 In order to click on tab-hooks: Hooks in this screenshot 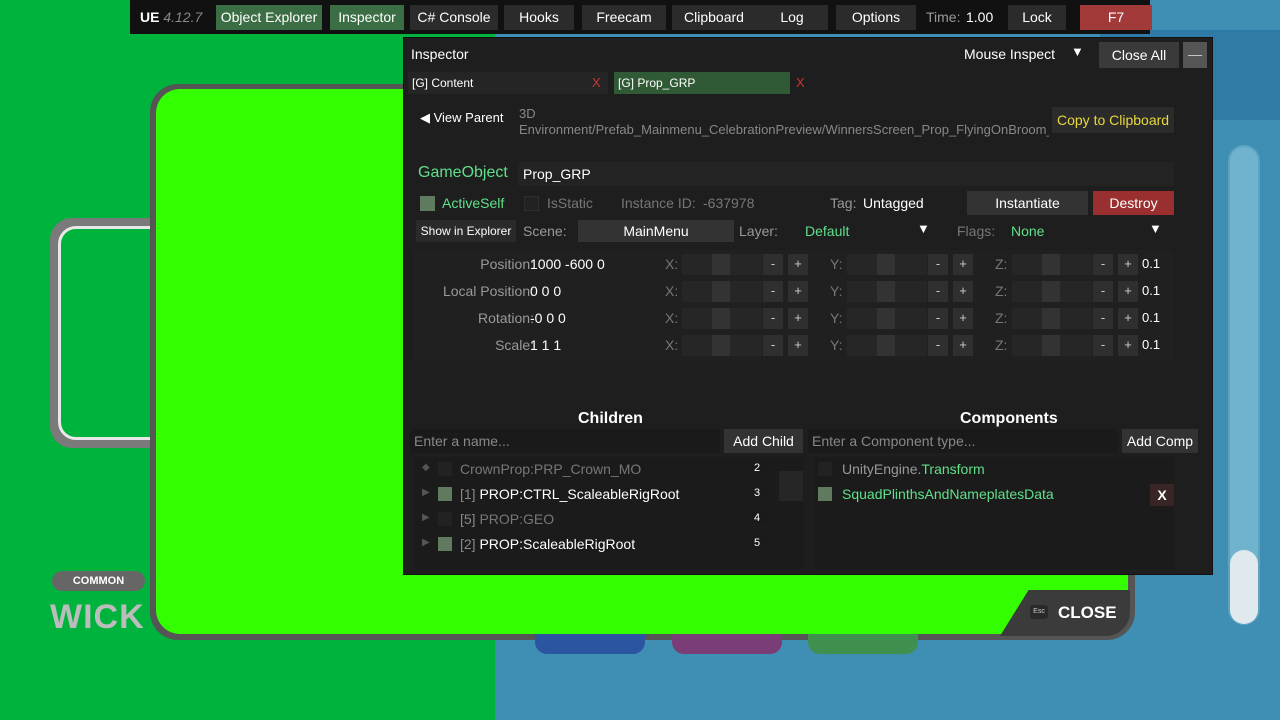, I will do `click(539, 17)`.